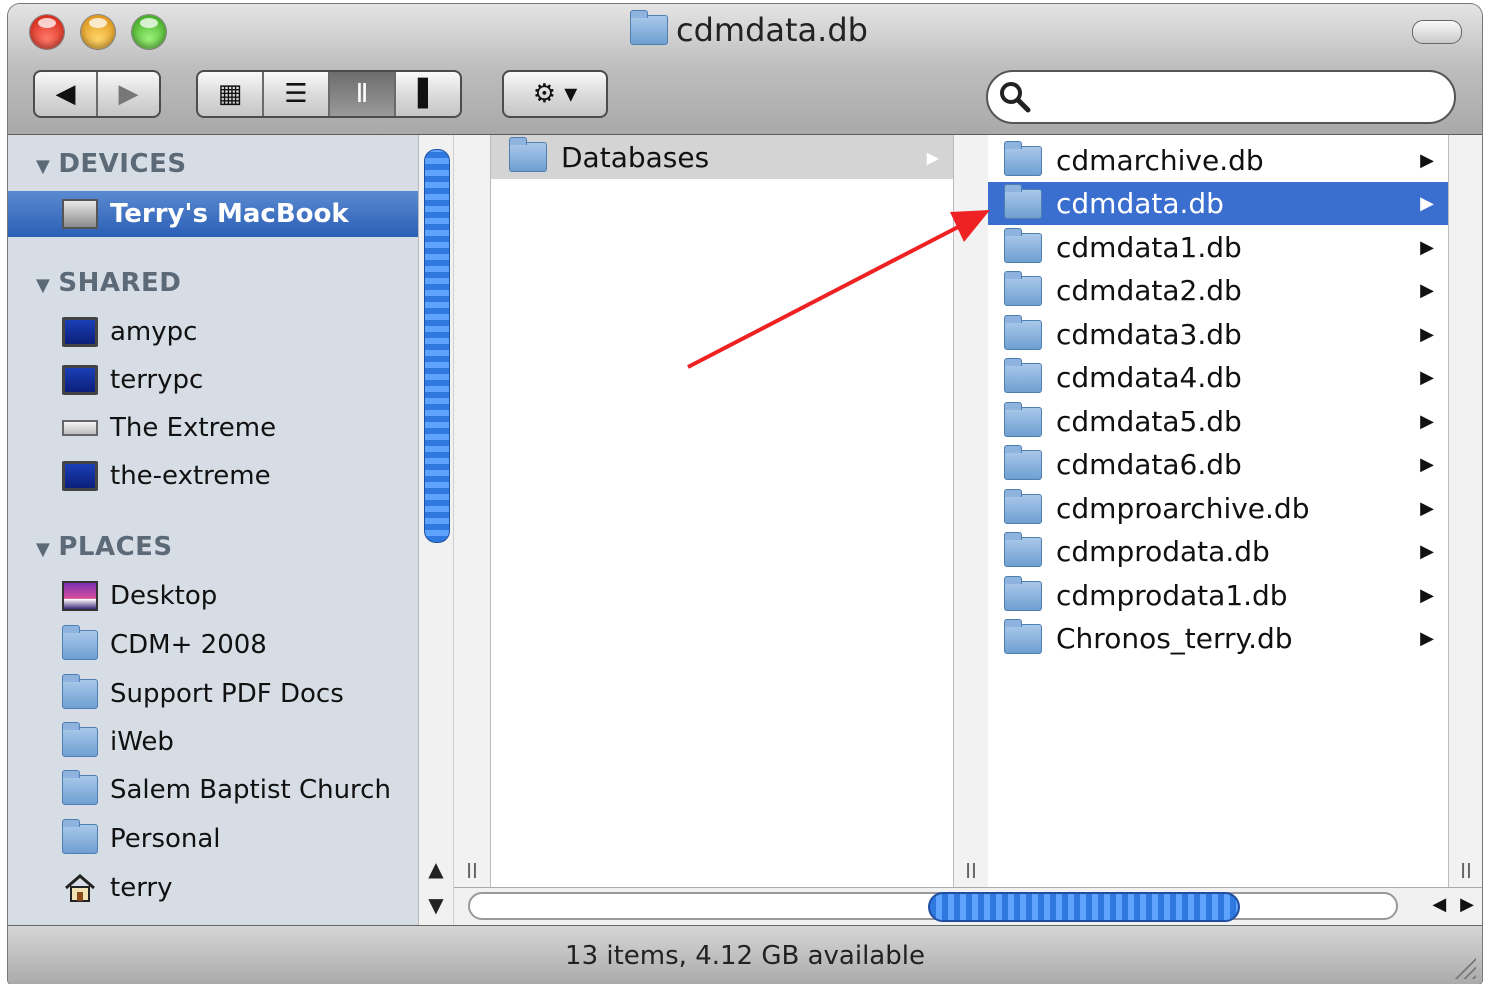 The image size is (1494, 984). Describe the element at coordinates (250, 790) in the screenshot. I see `sidebar-item-label: Salem Baptist Church` at that location.